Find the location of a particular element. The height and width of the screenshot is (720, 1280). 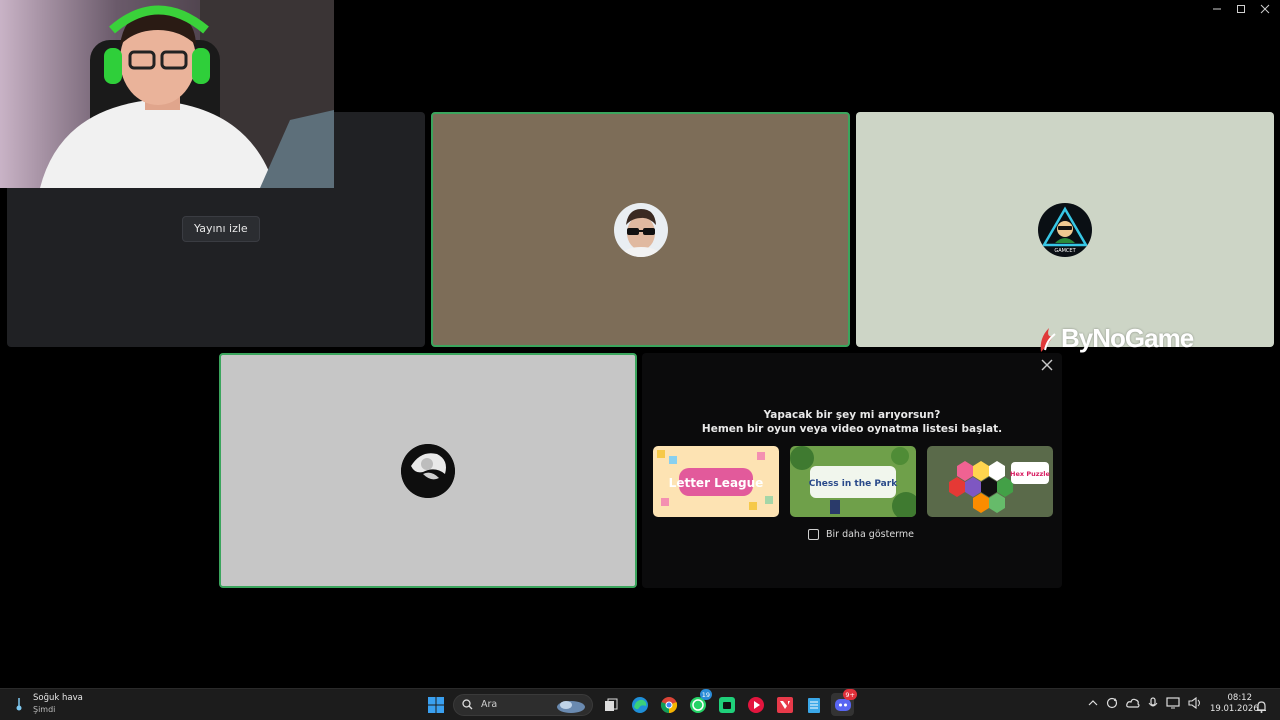

cloud-icon is located at coordinates (1133, 704).